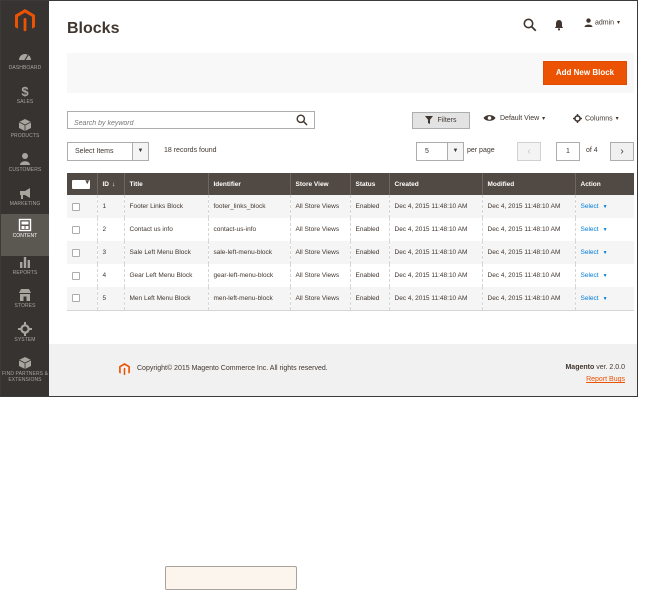 The width and height of the screenshot is (651, 592). Describe the element at coordinates (248, 184) in the screenshot. I see `column-header-identifier: Identifier` at that location.